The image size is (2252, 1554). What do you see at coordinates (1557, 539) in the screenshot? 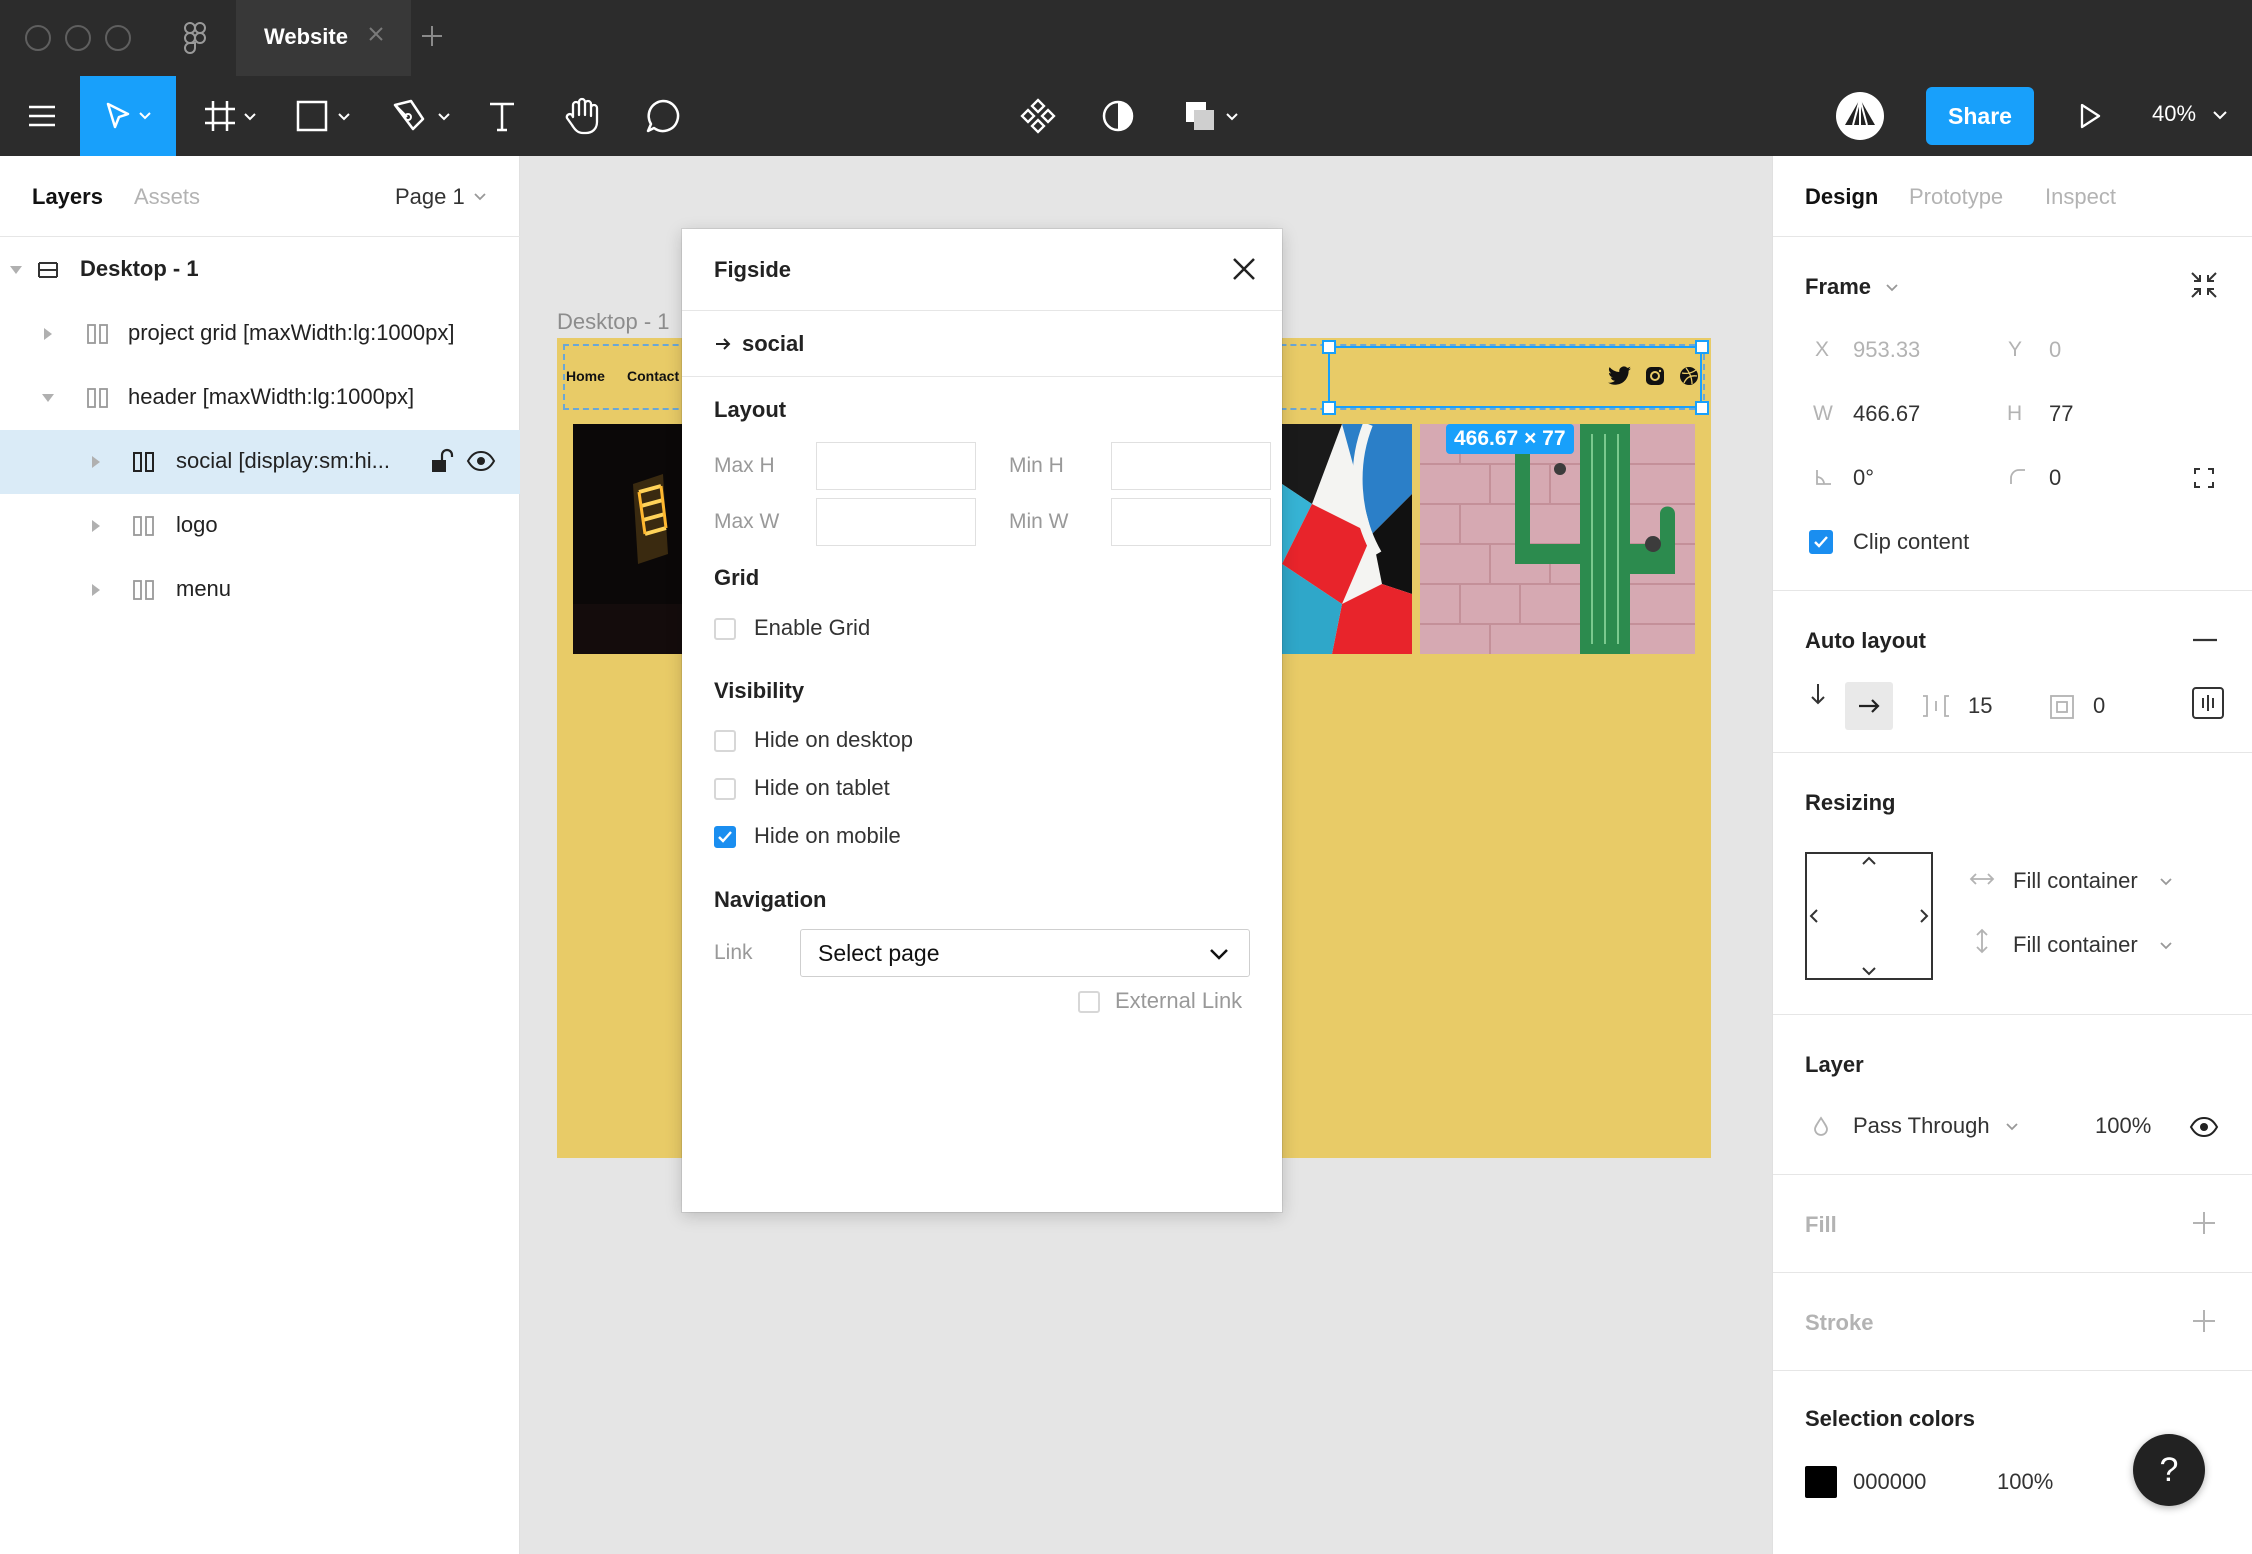
I see `cactus-mural-image` at bounding box center [1557, 539].